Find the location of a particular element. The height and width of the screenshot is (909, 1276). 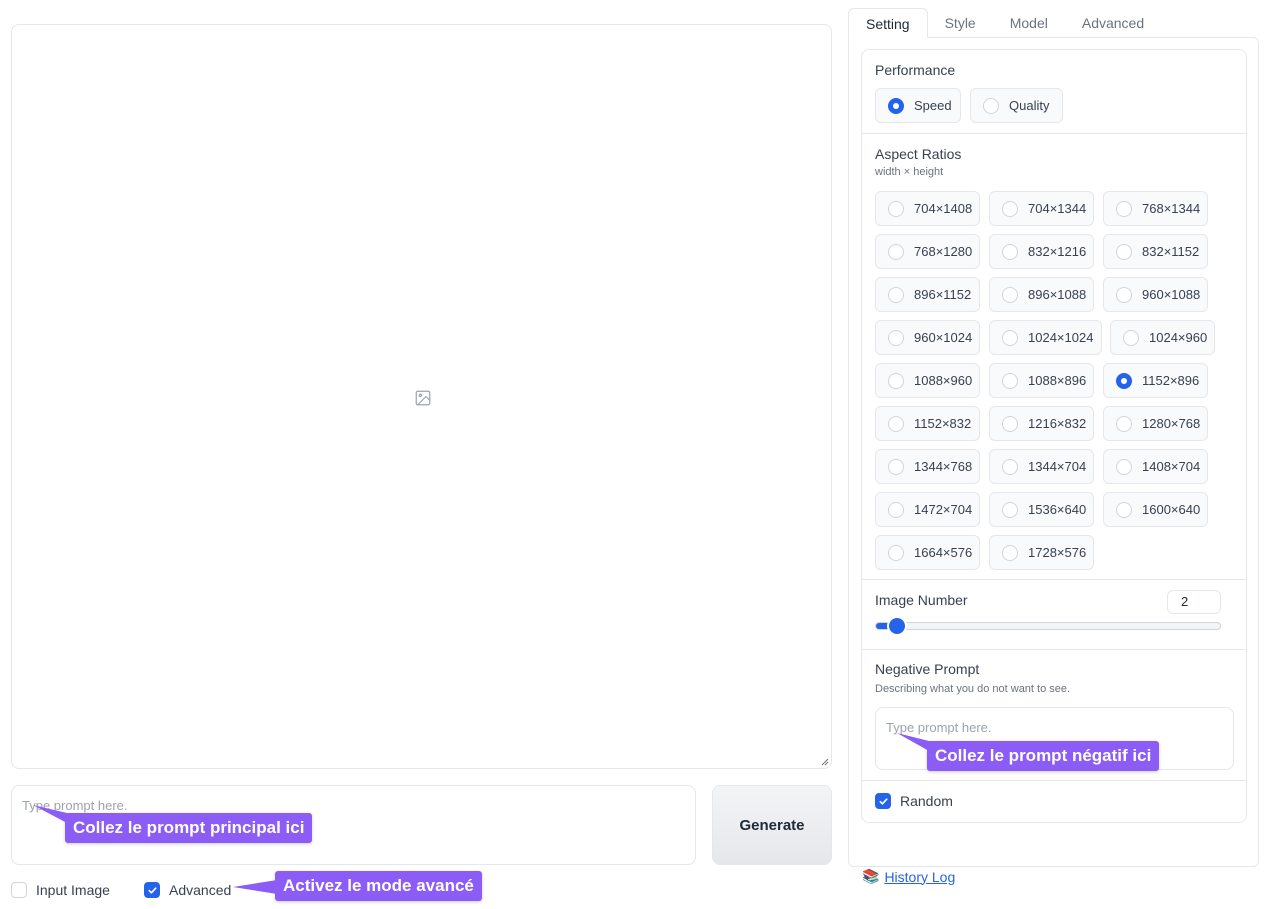

aspect-ratio-option: 1152×832 is located at coordinates (927, 423).